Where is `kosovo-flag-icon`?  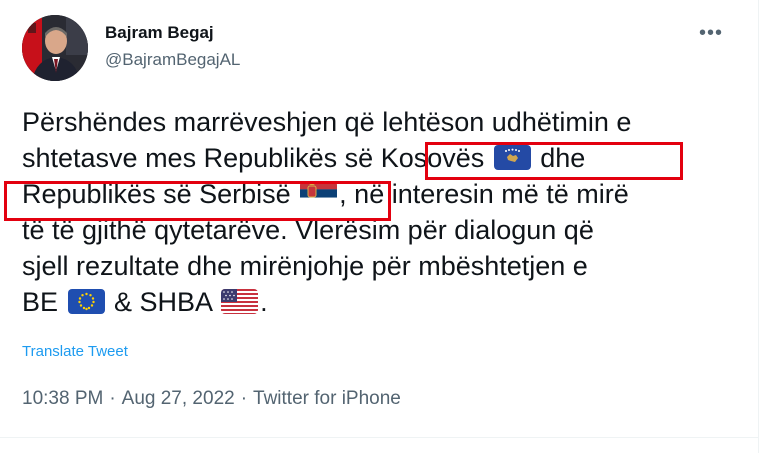
kosovo-flag-icon is located at coordinates (512, 157).